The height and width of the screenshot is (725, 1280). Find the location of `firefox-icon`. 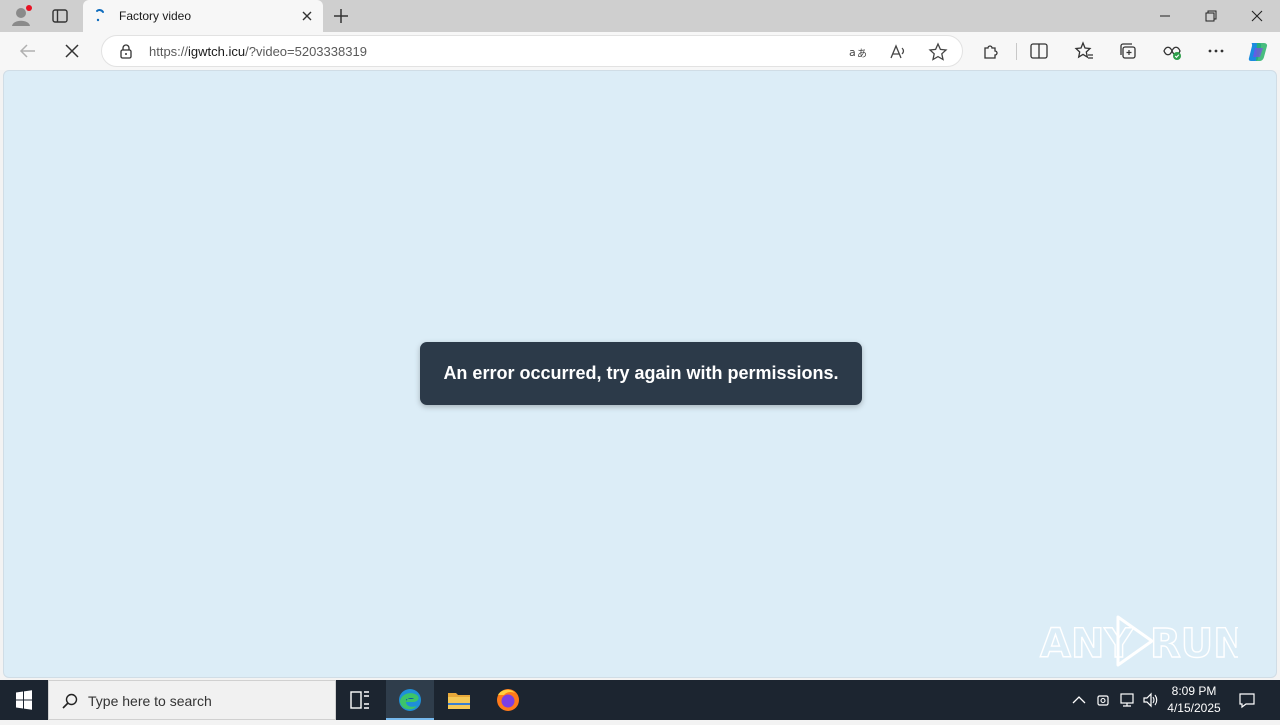

firefox-icon is located at coordinates (508, 700).